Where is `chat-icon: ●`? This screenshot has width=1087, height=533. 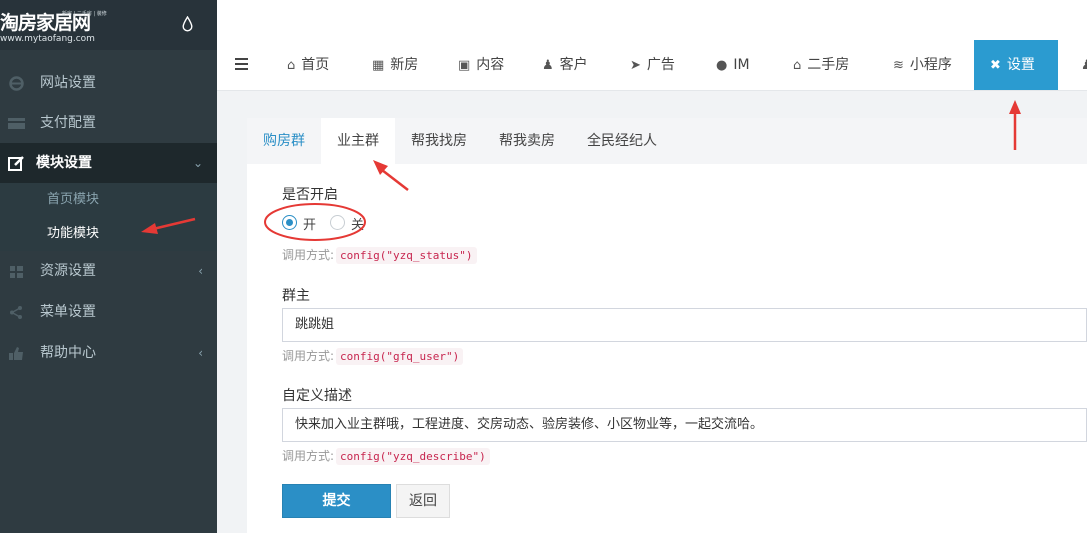
chat-icon: ● is located at coordinates (722, 65).